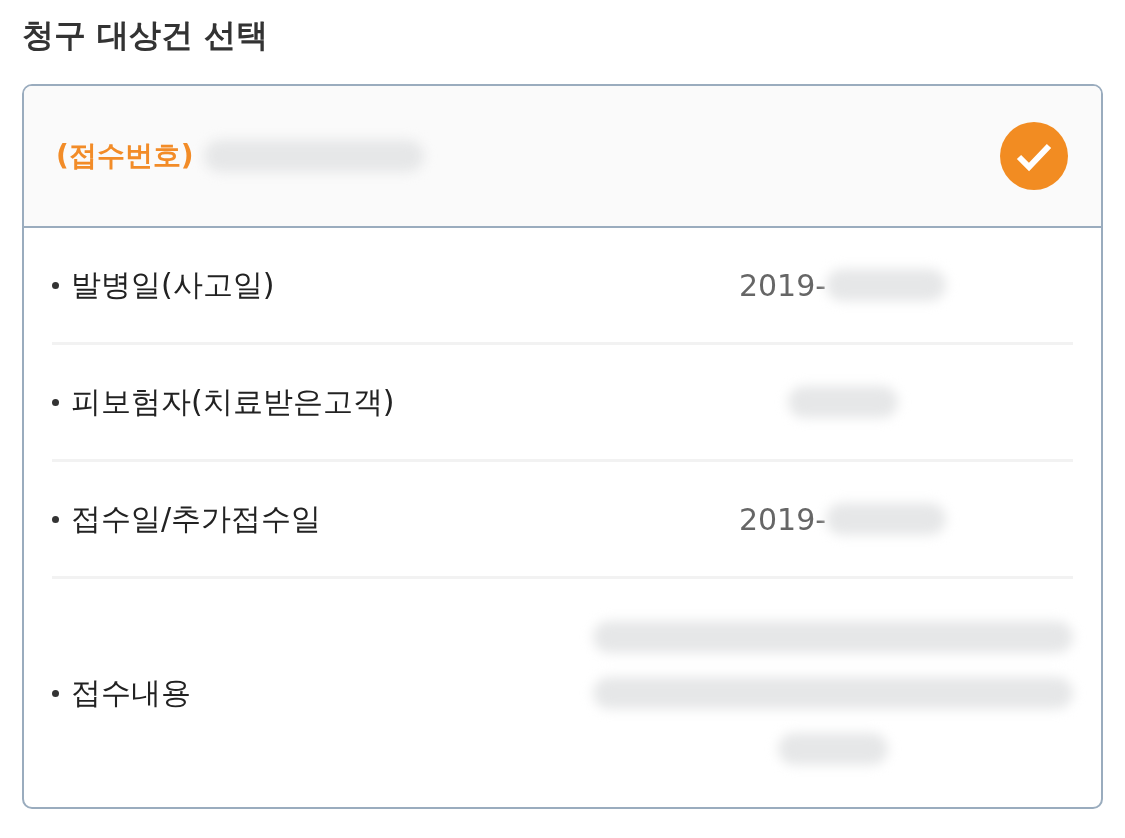 The image size is (1125, 838). I want to click on row-label: 접수내용, so click(131, 692).